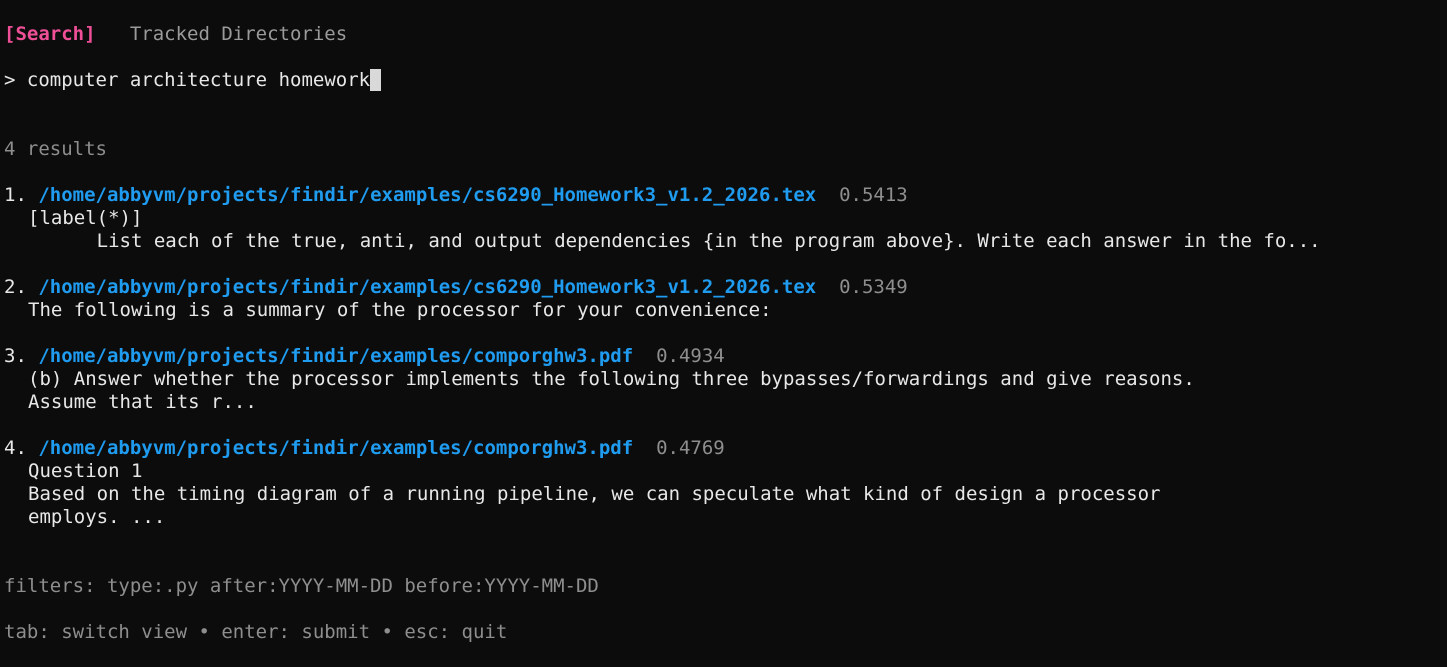 The image size is (1447, 667). I want to click on search-query-text: computer architecture homework, so click(198, 80).